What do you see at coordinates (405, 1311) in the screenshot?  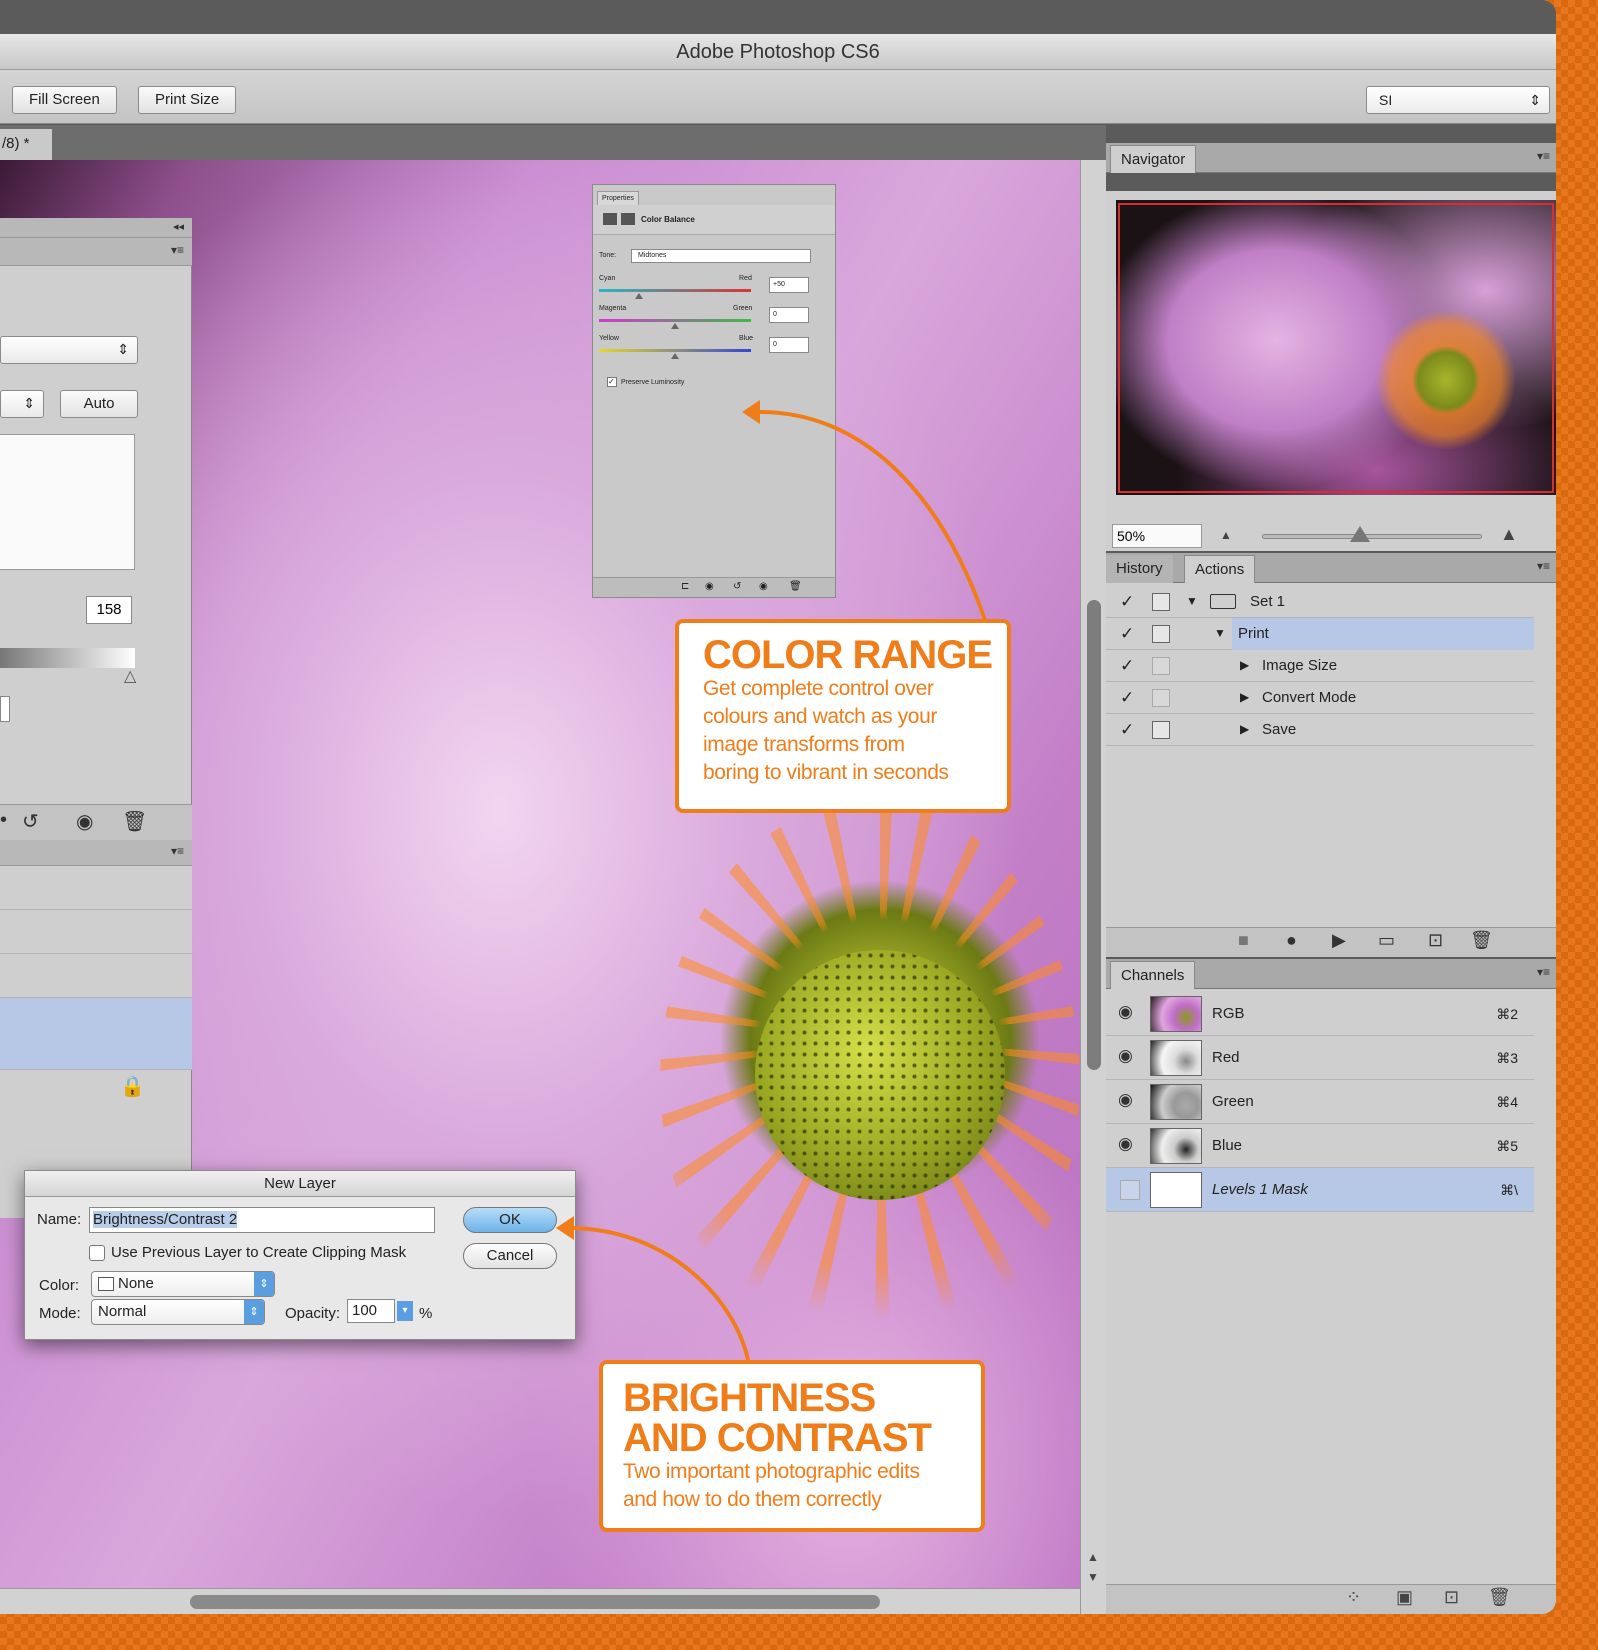 I see `opacity-dropdown-icon: ▾` at bounding box center [405, 1311].